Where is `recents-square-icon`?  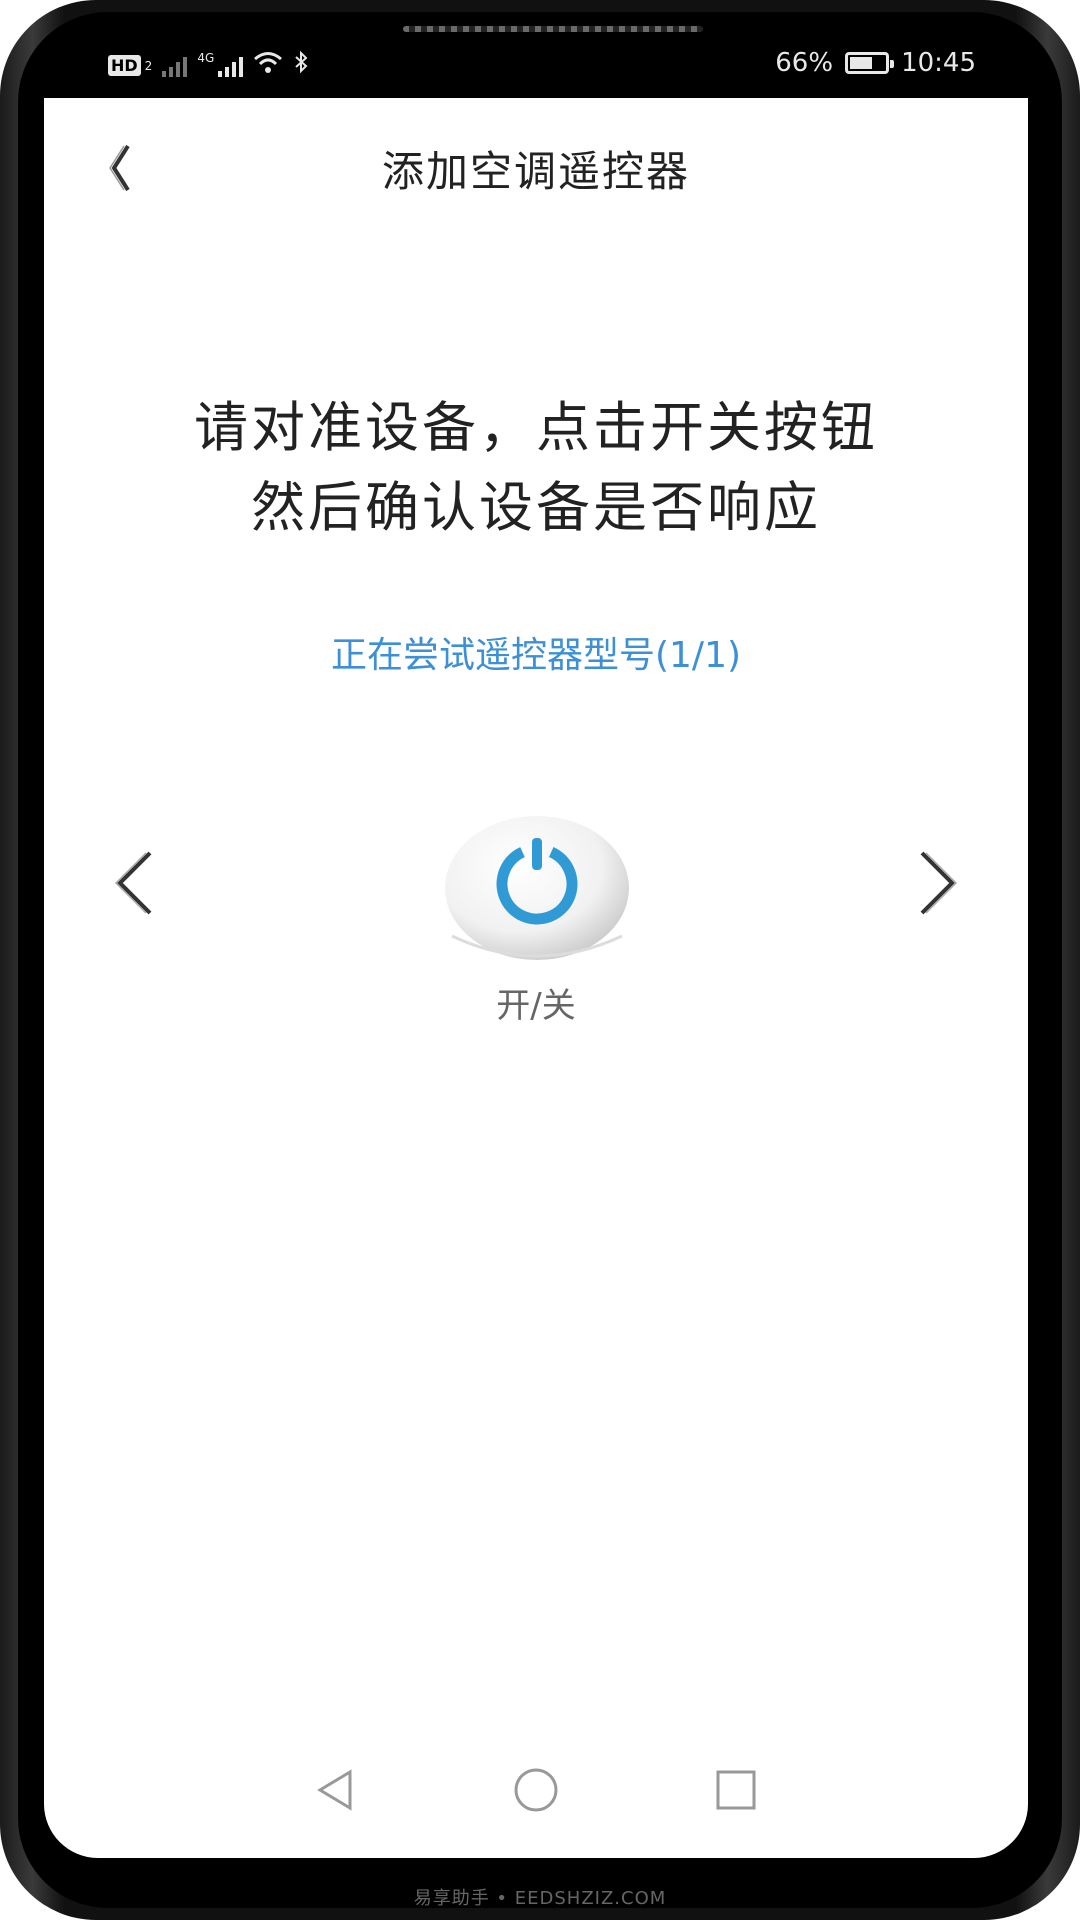 recents-square-icon is located at coordinates (736, 1790).